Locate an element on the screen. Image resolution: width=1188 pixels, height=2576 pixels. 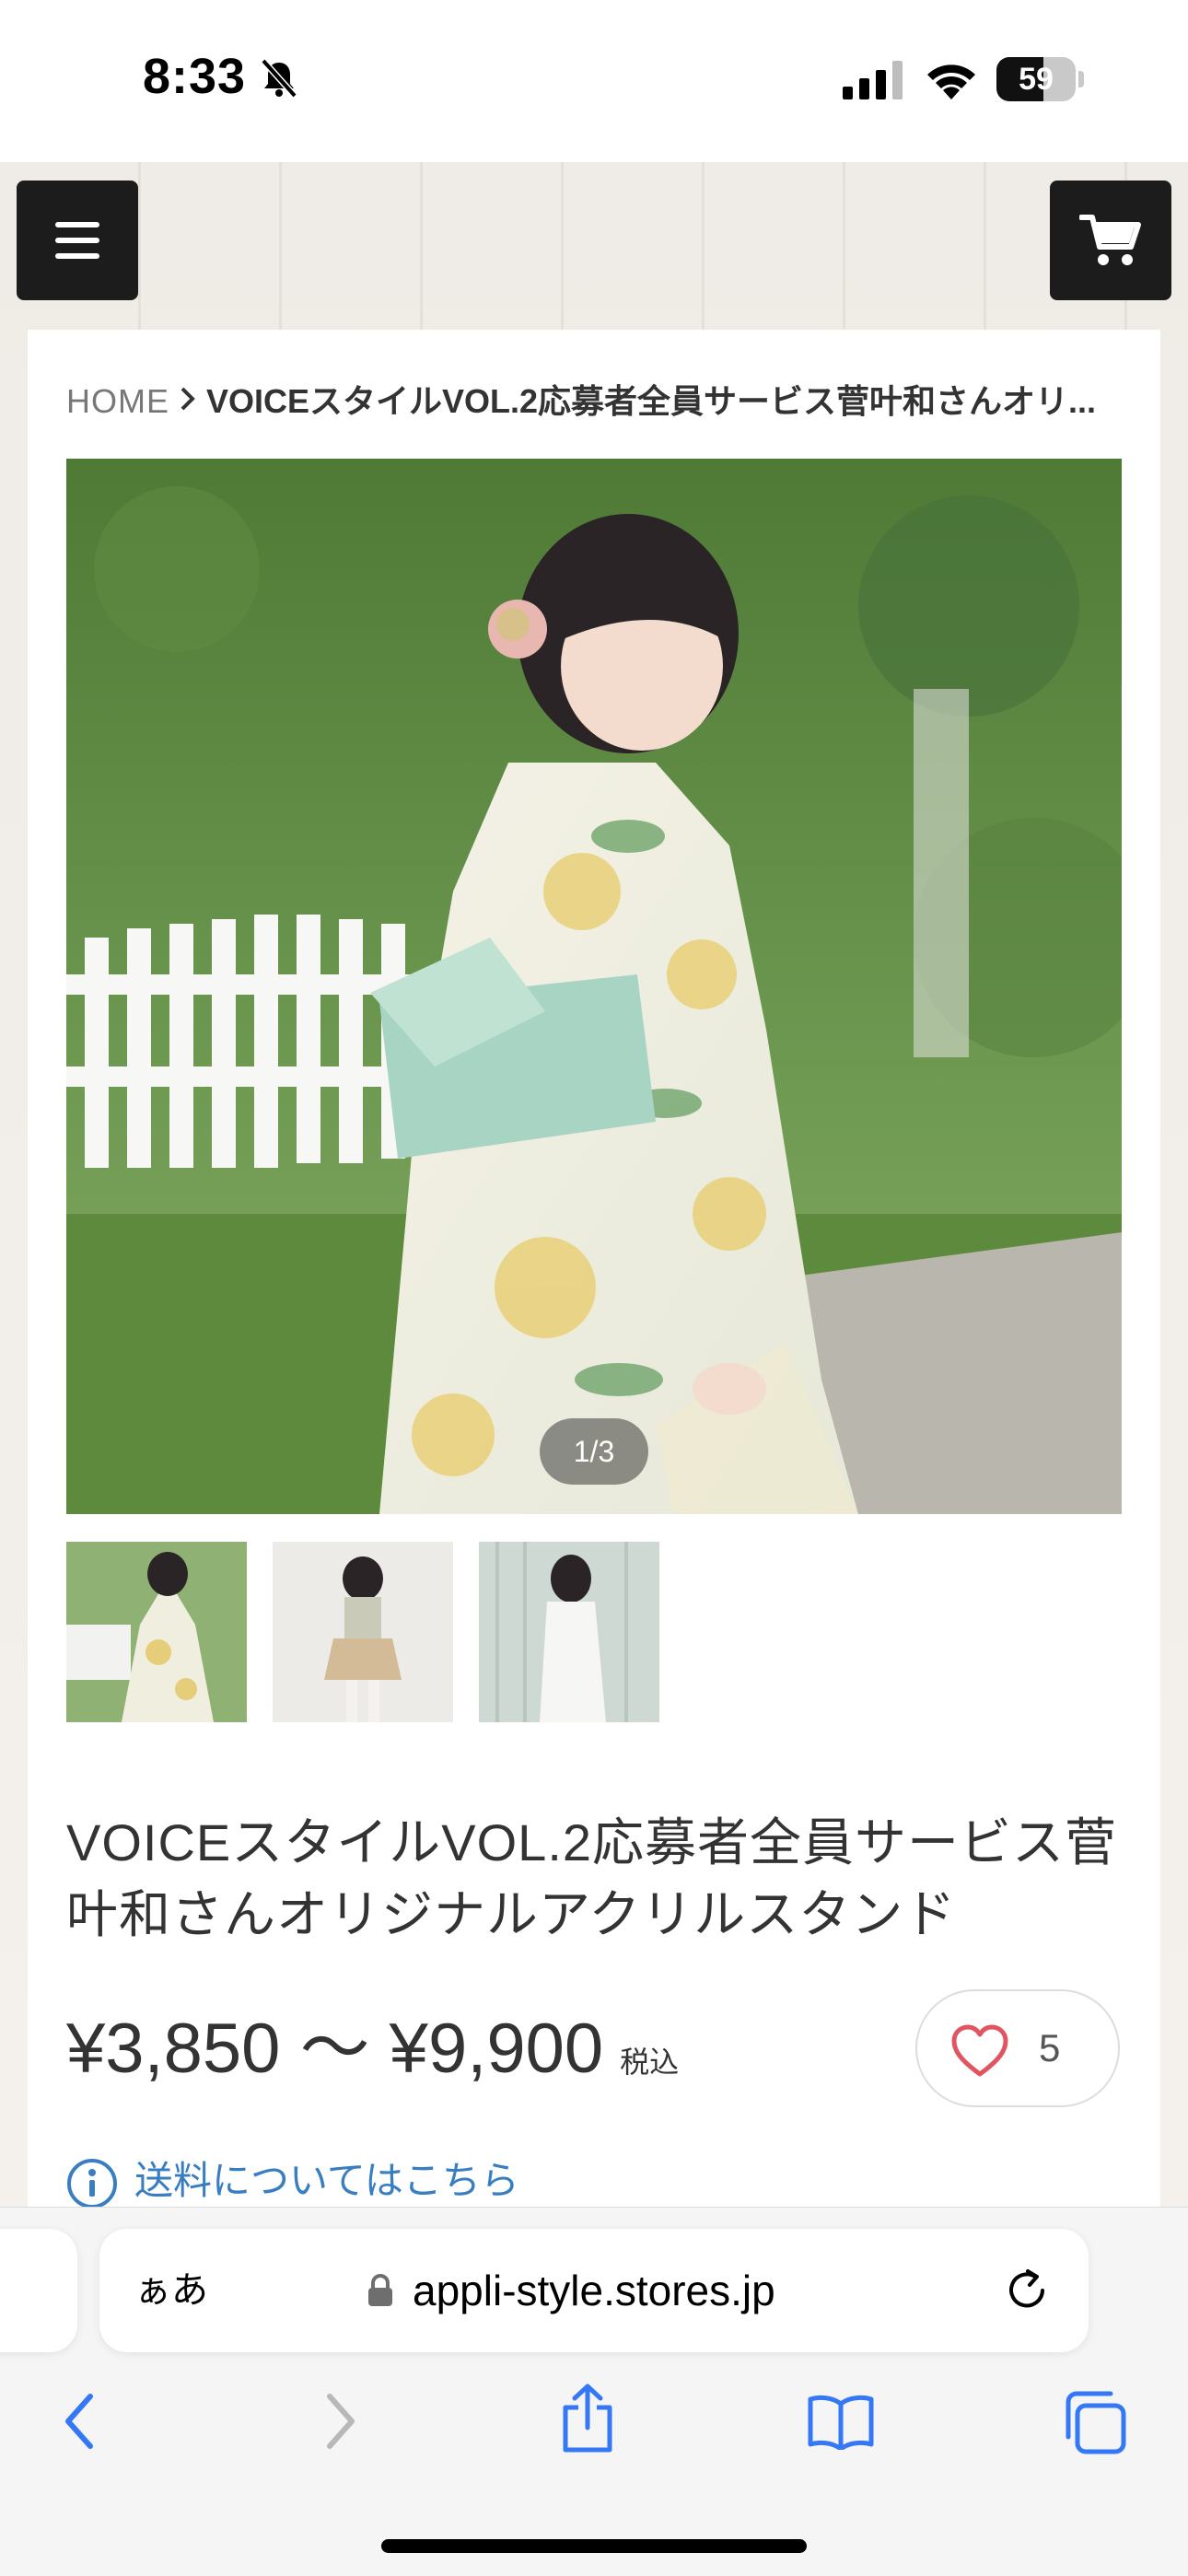
url-text: appli-style.stores.jp is located at coordinates (594, 2290).